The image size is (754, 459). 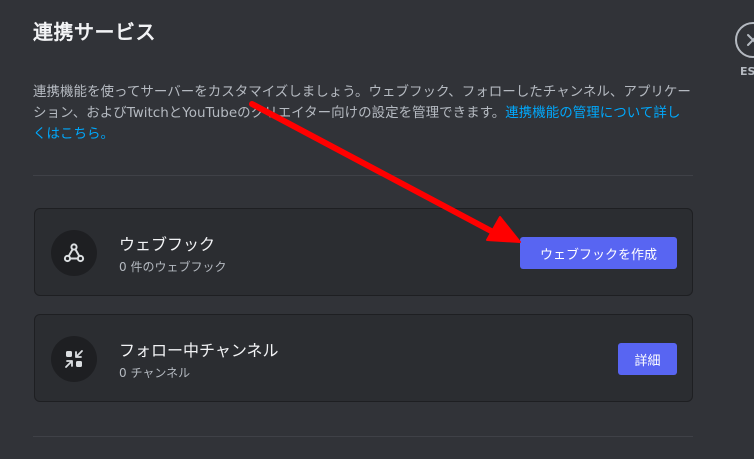 What do you see at coordinates (747, 71) in the screenshot?
I see `esc-label: ESC` at bounding box center [747, 71].